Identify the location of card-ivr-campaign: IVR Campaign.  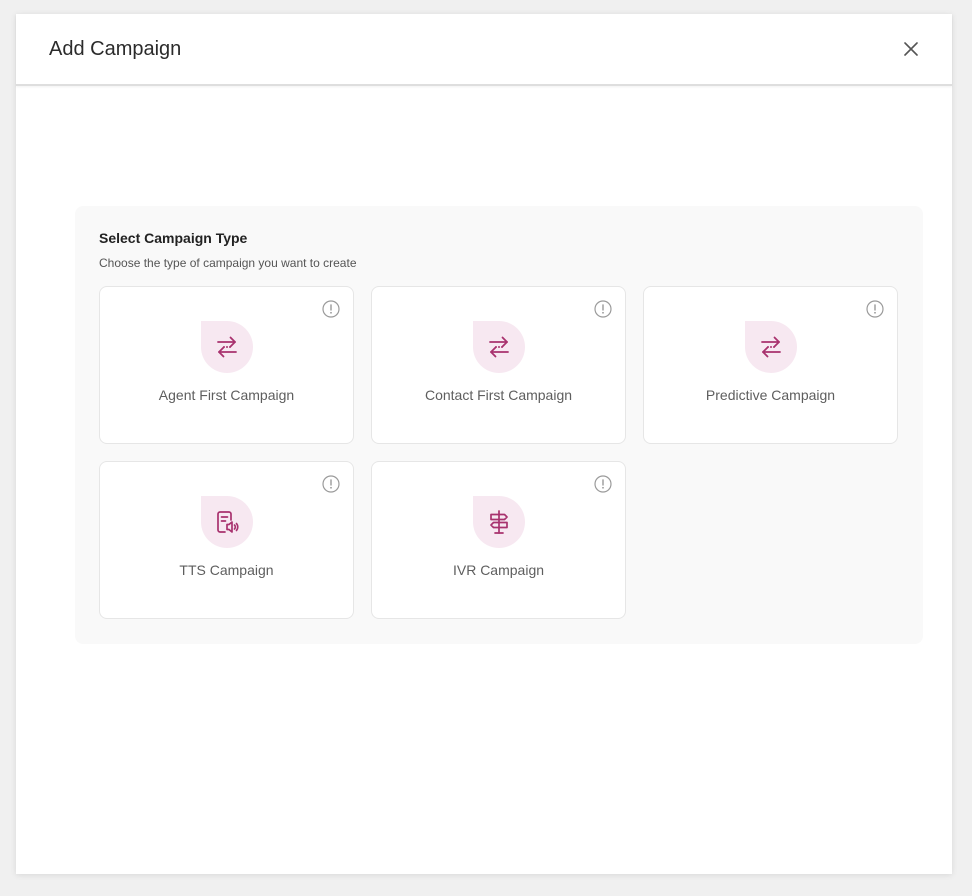
(498, 540).